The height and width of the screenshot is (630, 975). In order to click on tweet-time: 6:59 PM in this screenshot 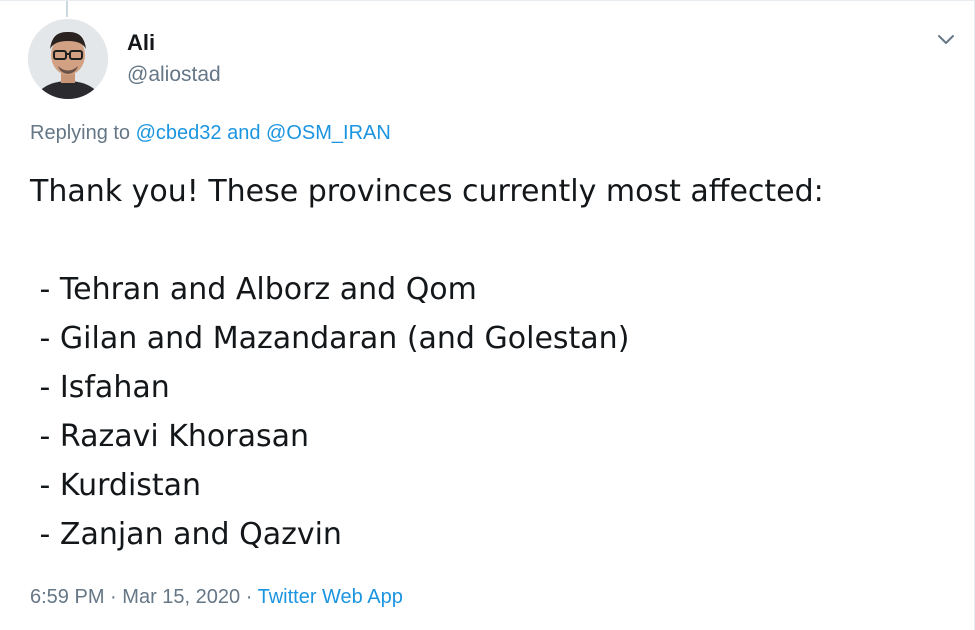, I will do `click(67, 597)`.